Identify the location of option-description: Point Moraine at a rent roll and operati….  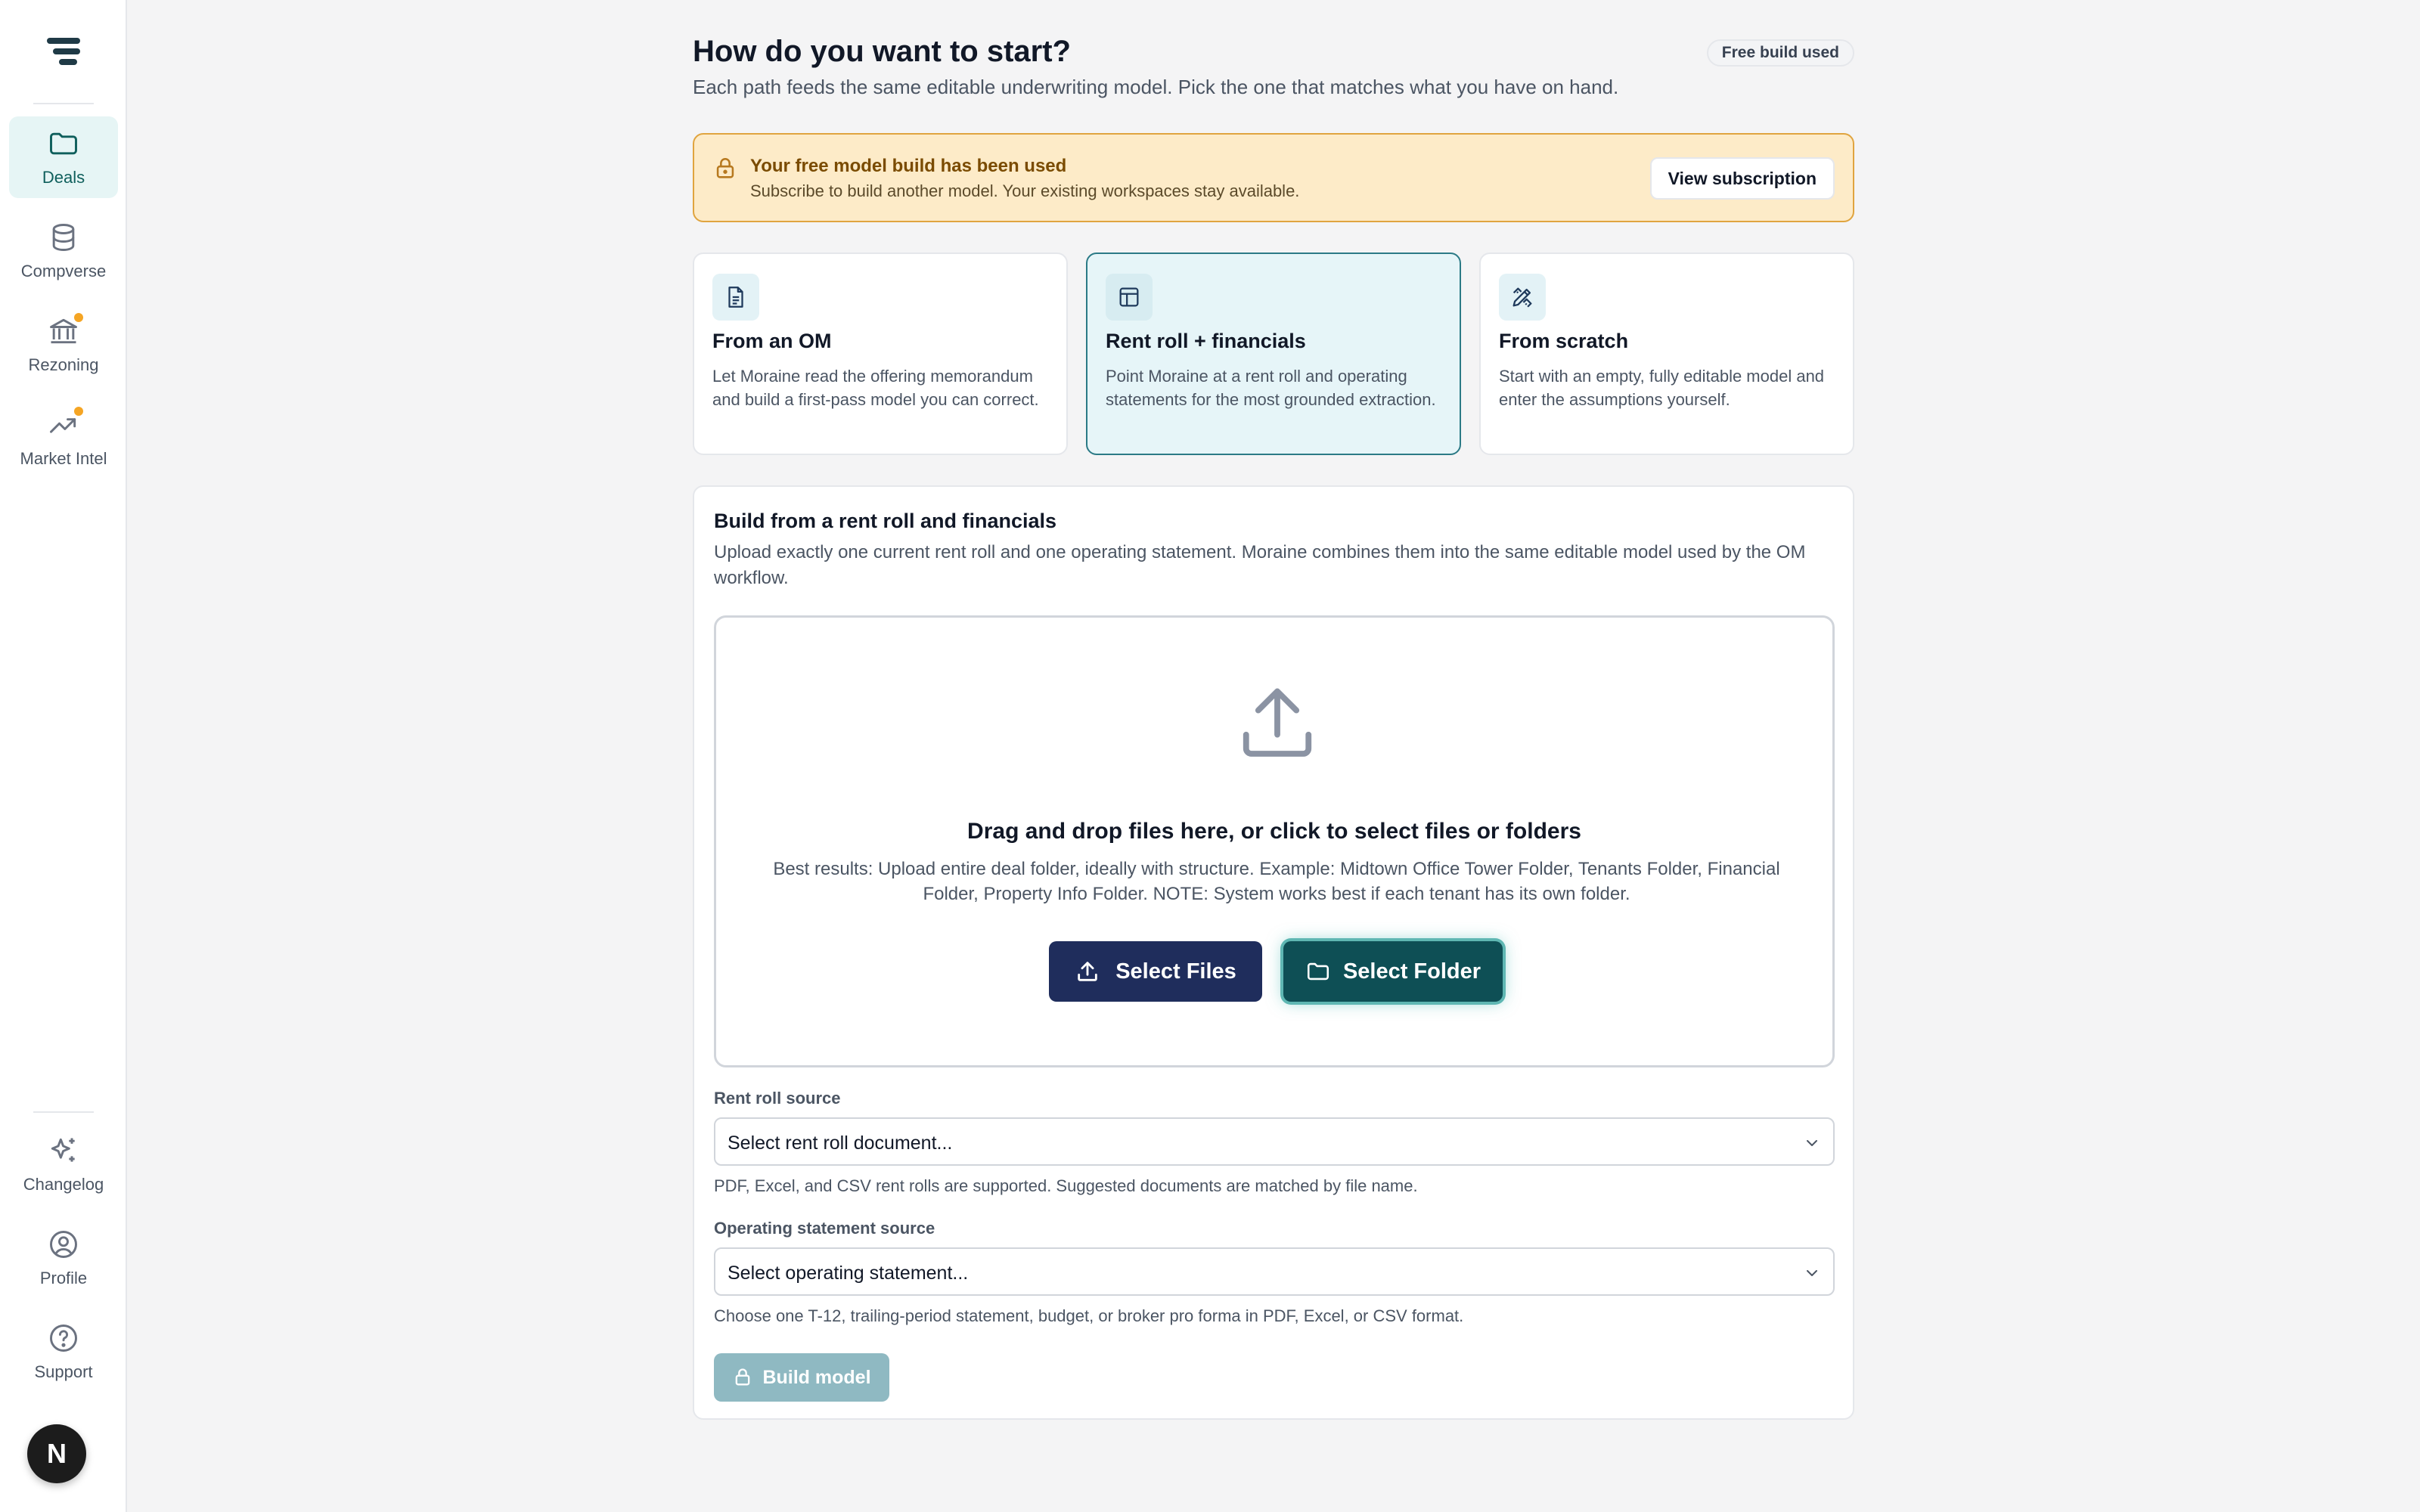
(1271, 388).